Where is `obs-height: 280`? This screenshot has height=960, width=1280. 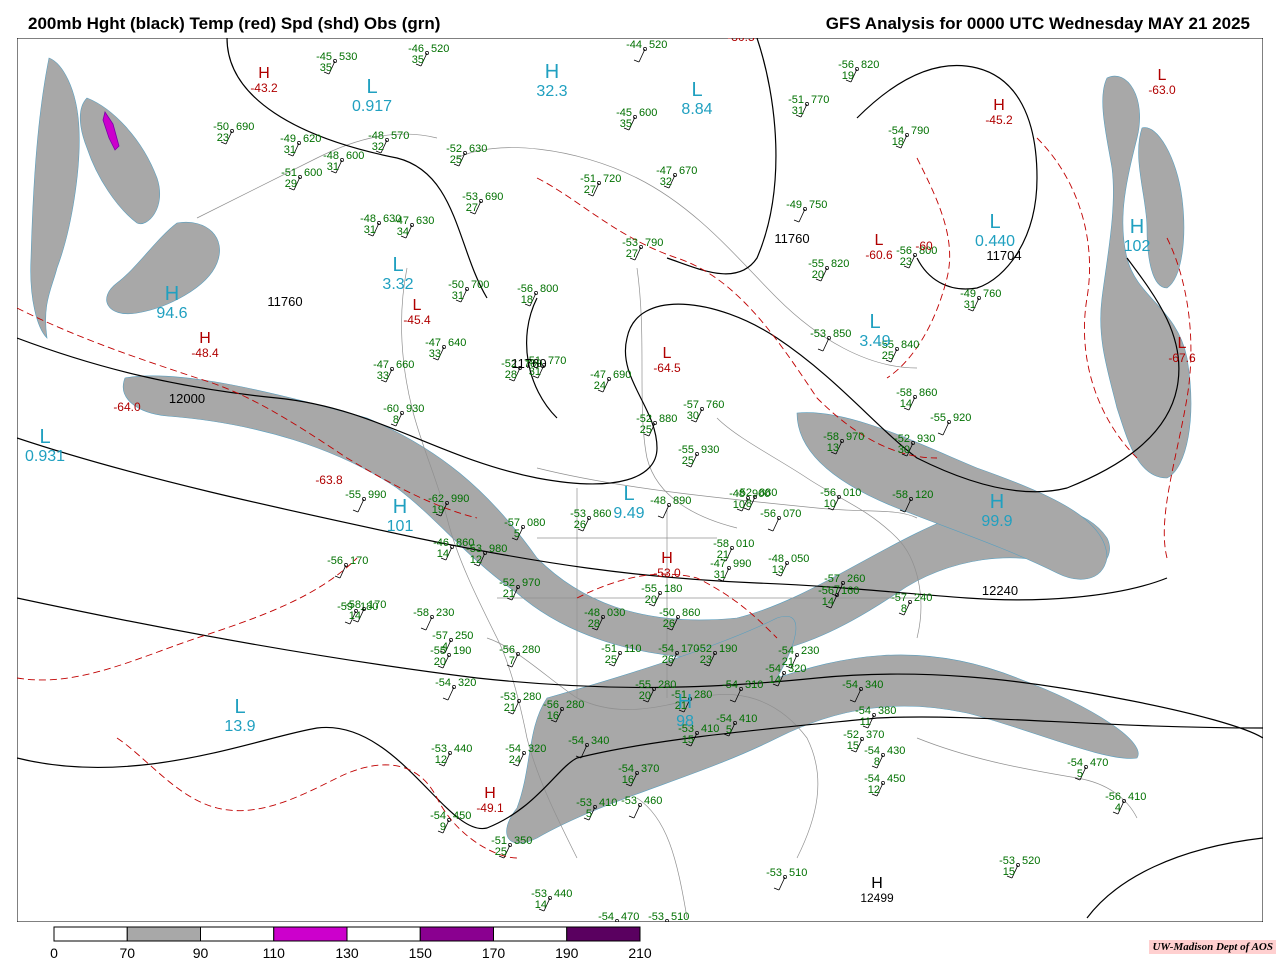 obs-height: 280 is located at coordinates (575, 705).